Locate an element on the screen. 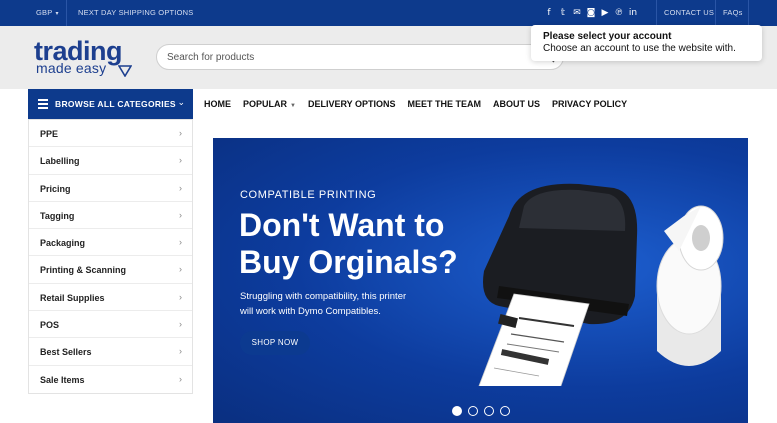  popup-title: Please select your account is located at coordinates (607, 36).